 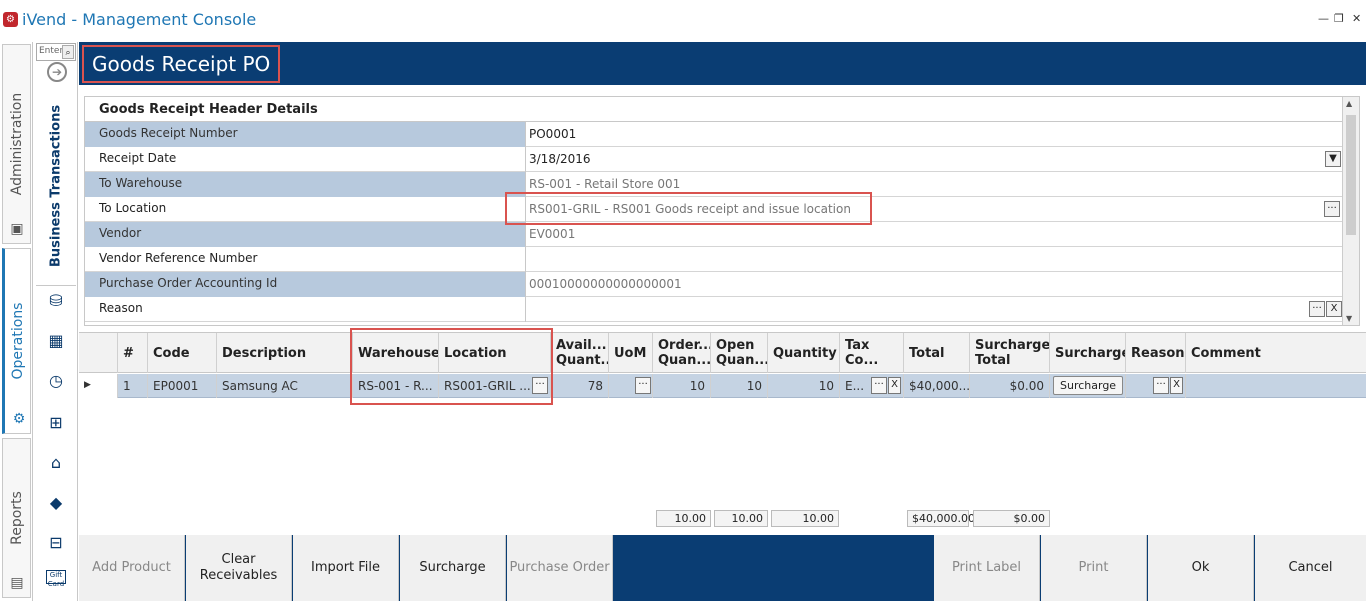 I want to click on tax-clear-button: X, so click(x=894, y=385).